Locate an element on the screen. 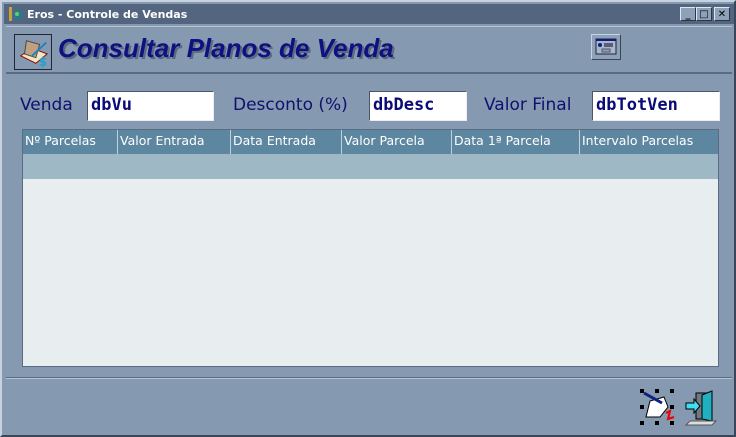 The width and height of the screenshot is (736, 437). venda-field: dbVu is located at coordinates (150, 106).